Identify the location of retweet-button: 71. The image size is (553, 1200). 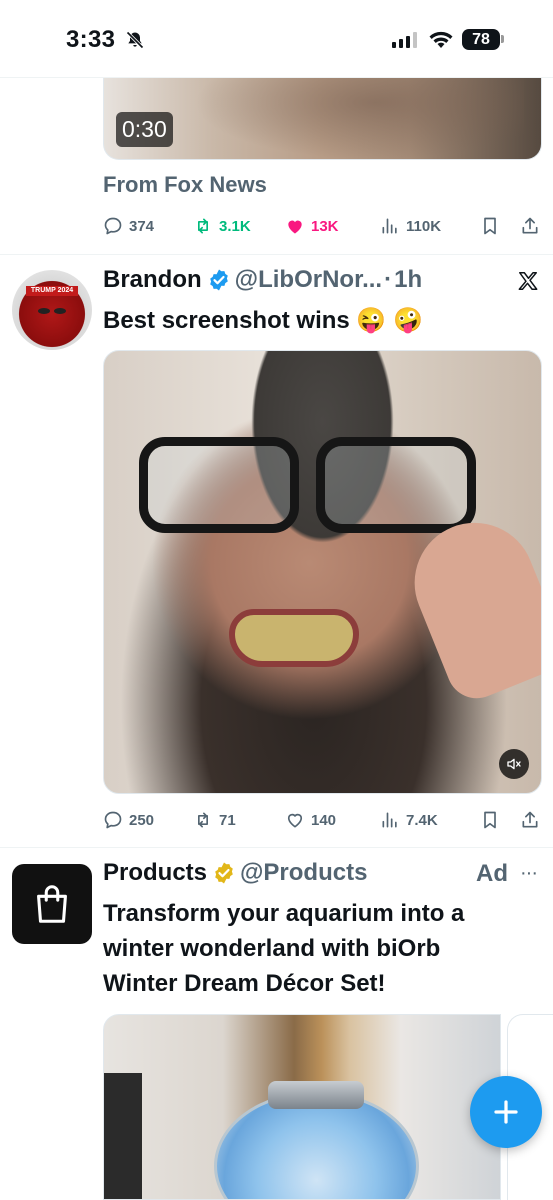
(239, 820).